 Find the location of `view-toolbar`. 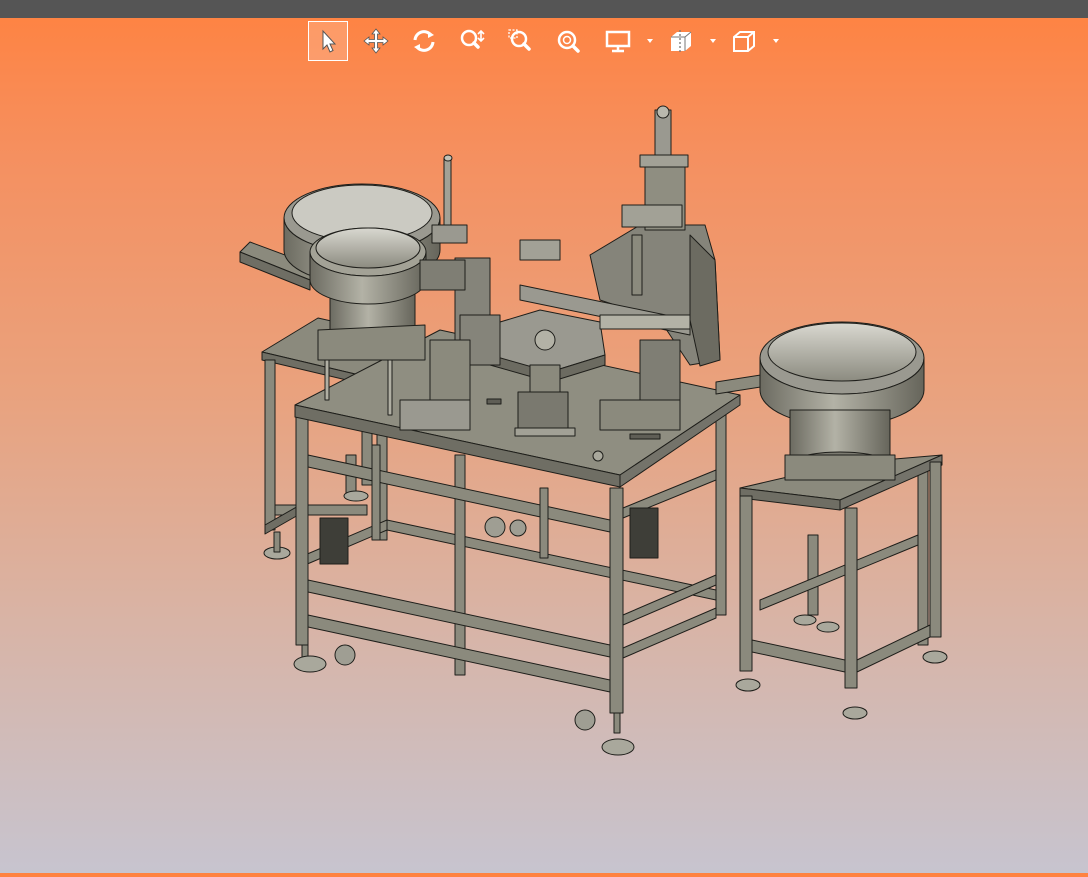

view-toolbar is located at coordinates (544, 41).